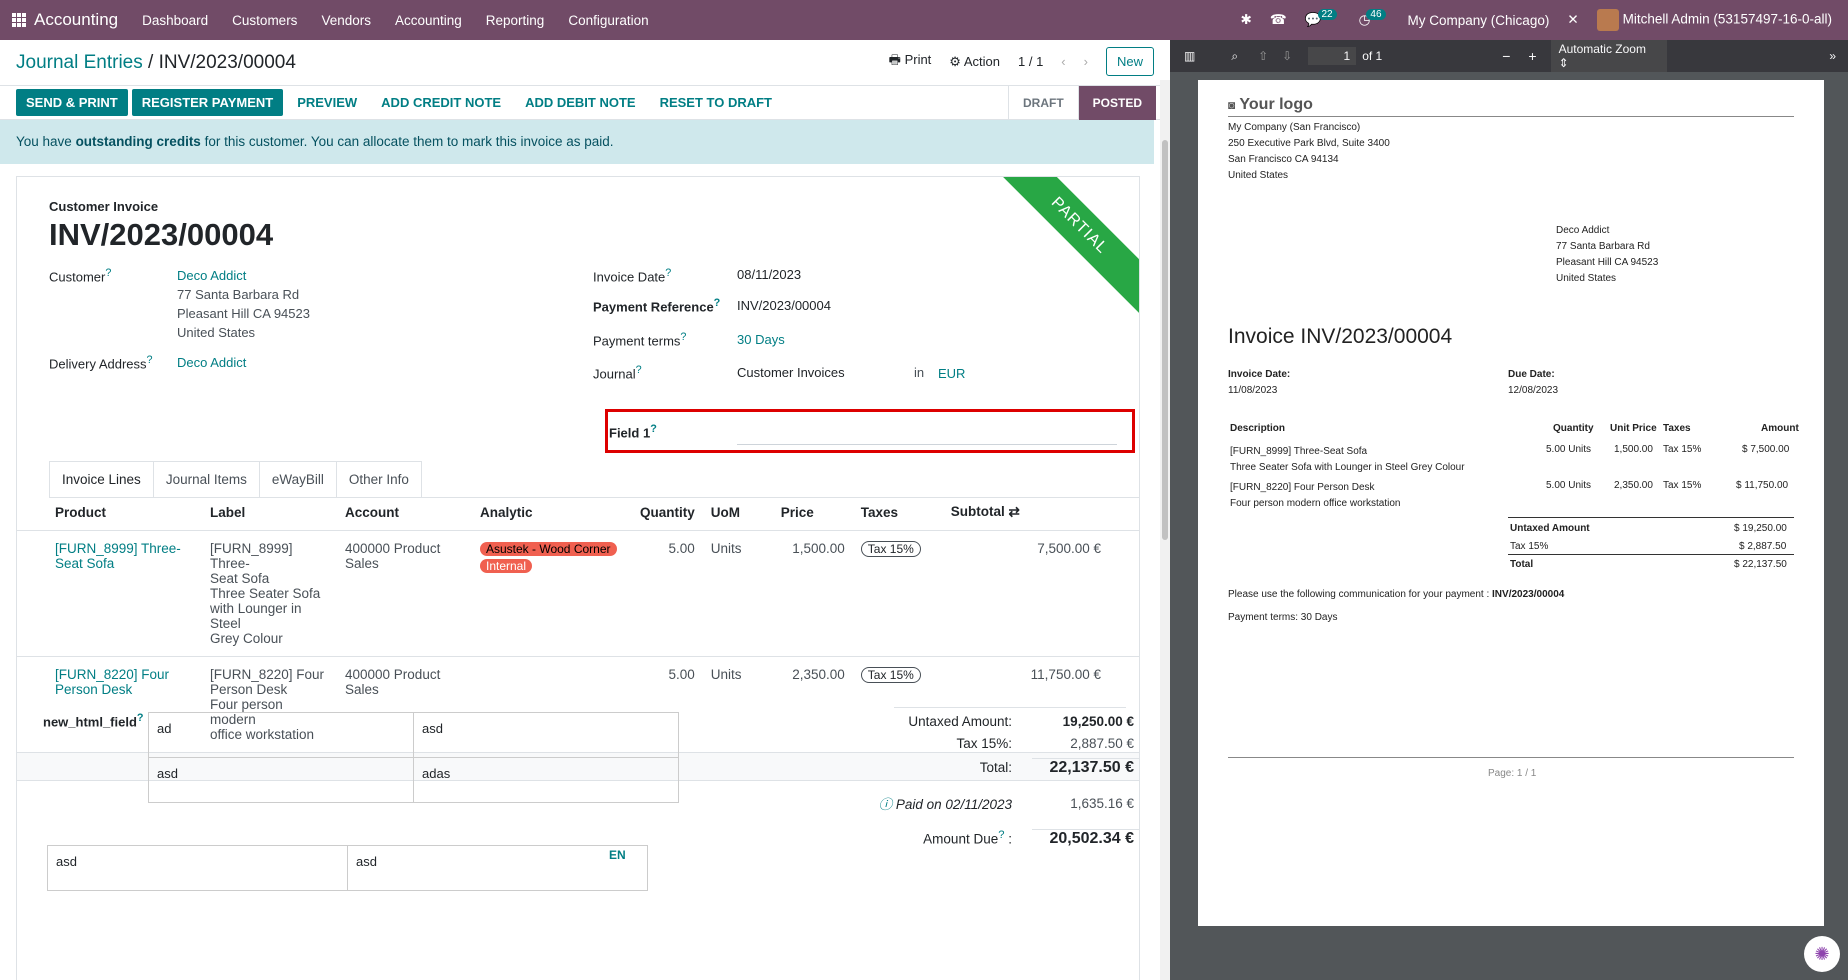 Image resolution: width=1848 pixels, height=980 pixels. Describe the element at coordinates (378, 479) in the screenshot. I see `tab-other-info: Other Info` at that location.